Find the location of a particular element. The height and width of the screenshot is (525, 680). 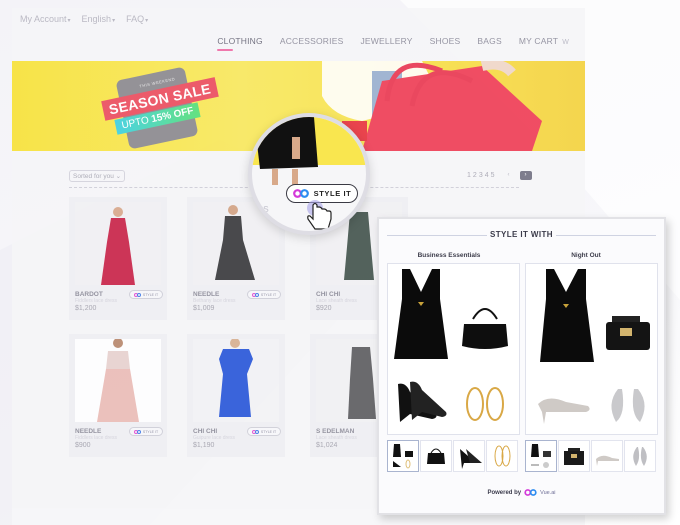

powered-by: Powered by Vue.ai is located at coordinates (521, 492).